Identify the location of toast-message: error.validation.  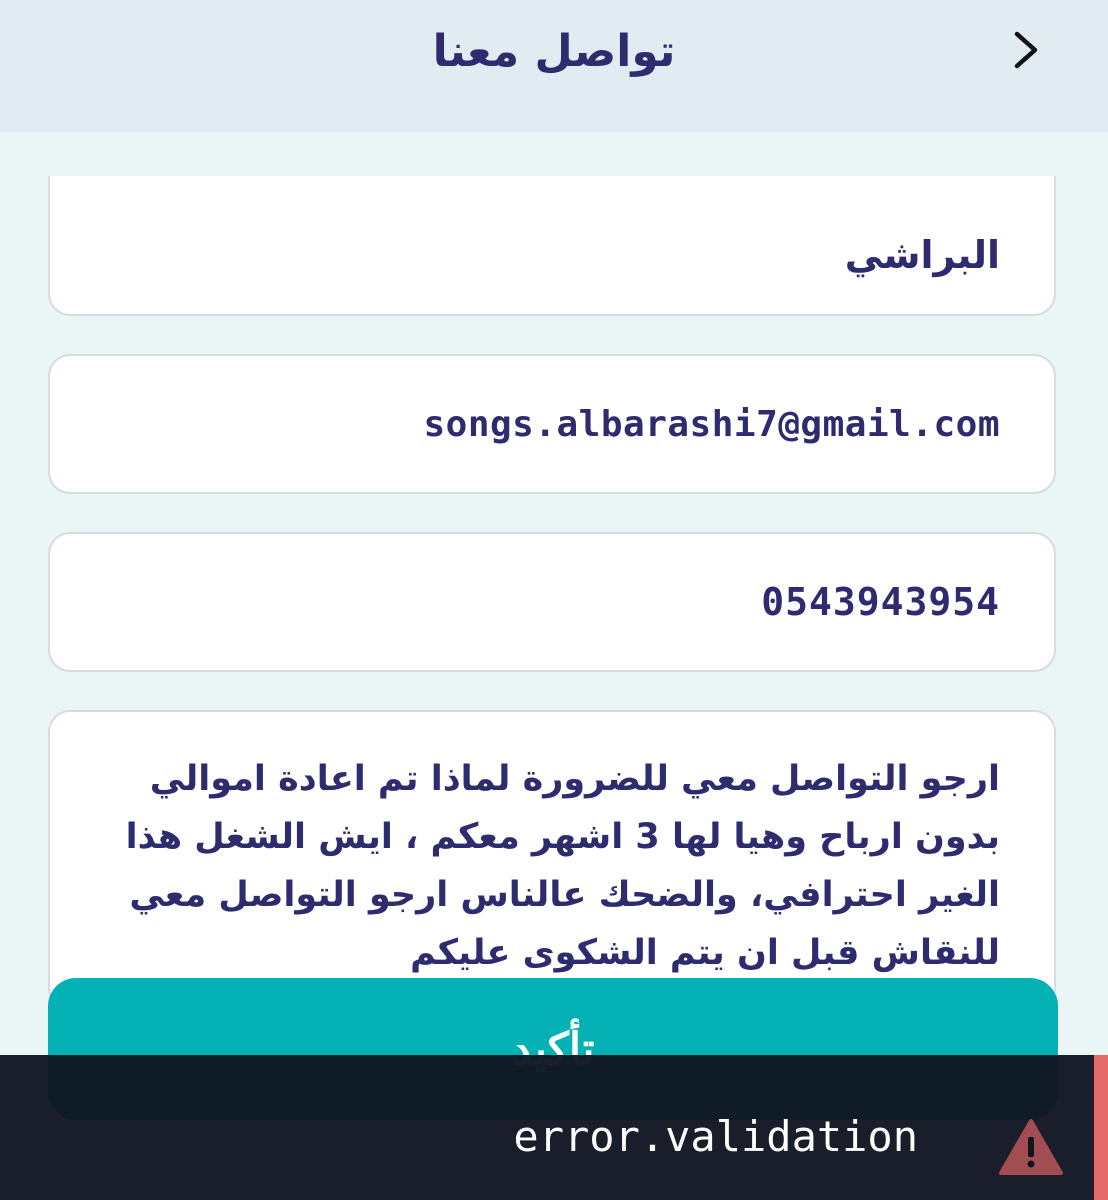
(715, 1136).